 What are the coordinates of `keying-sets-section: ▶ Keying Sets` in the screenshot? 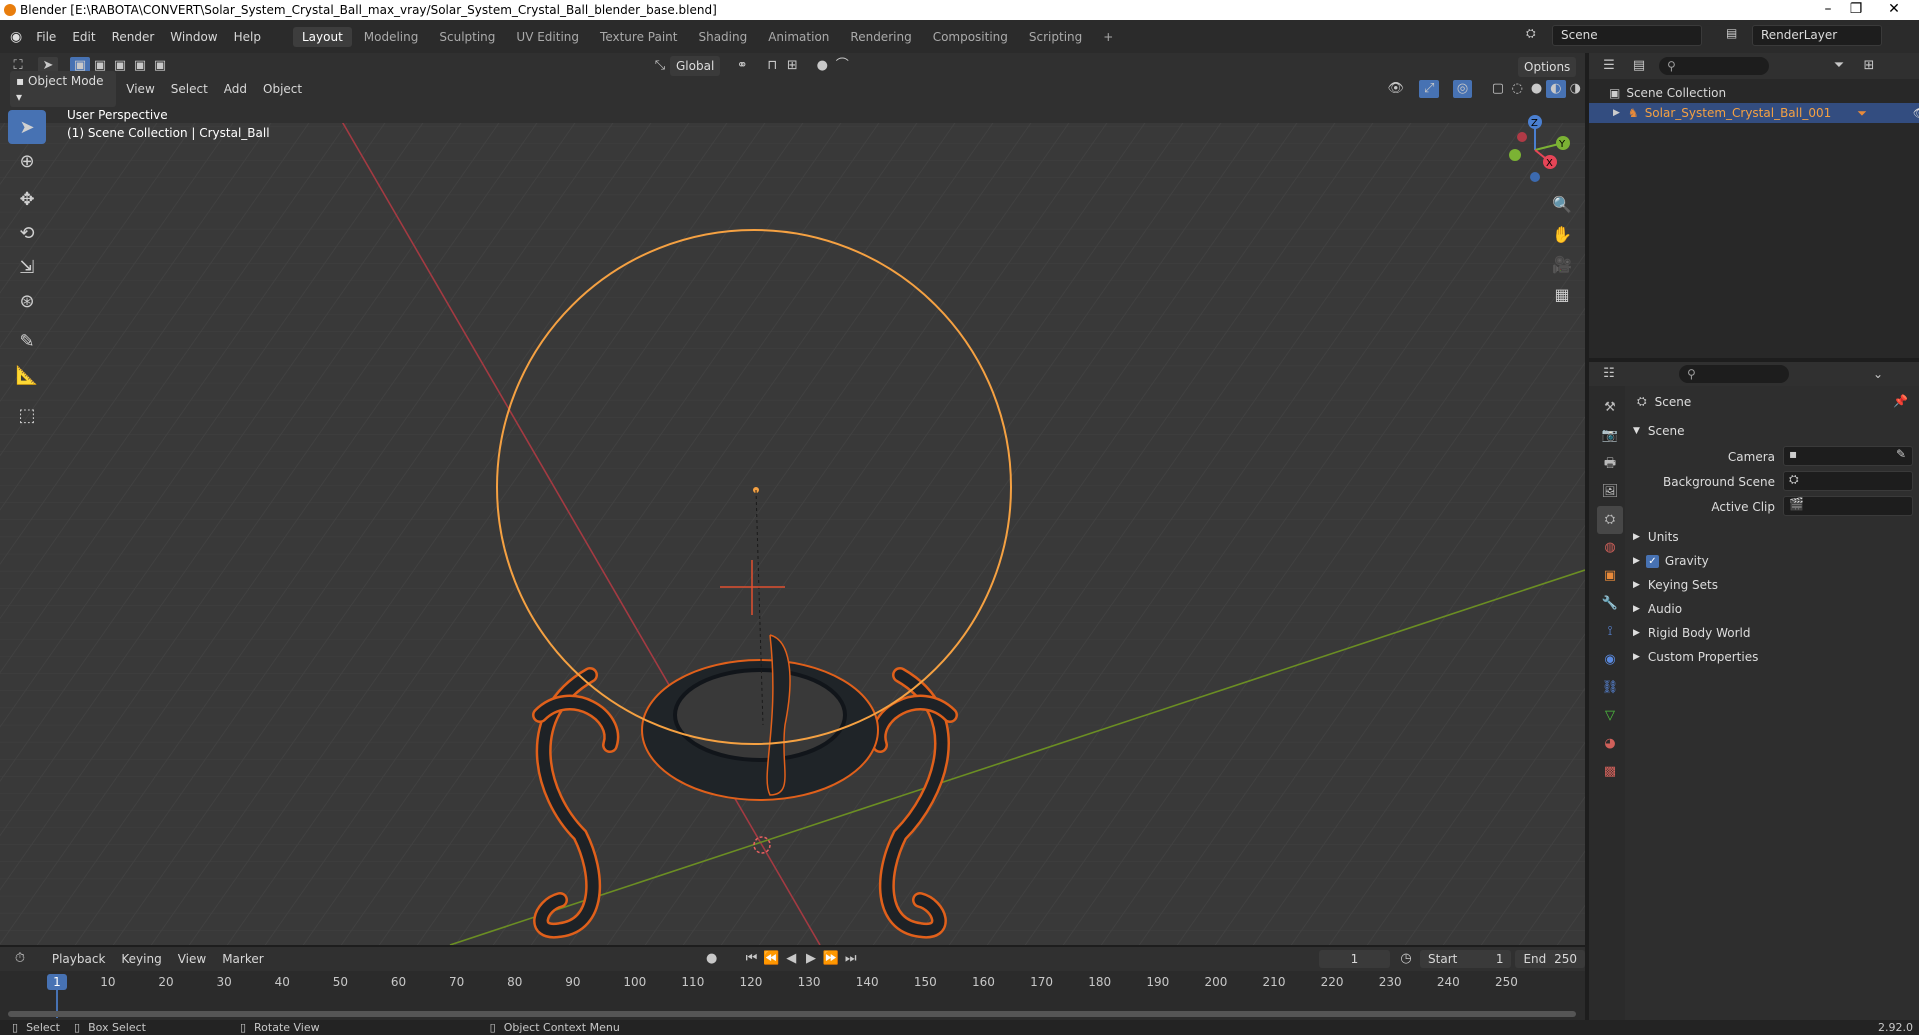 It's located at (1675, 585).